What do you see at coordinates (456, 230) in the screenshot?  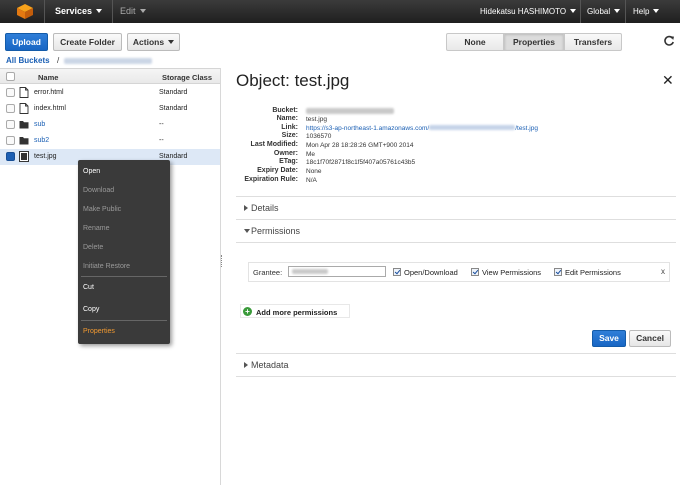 I see `section-permissions: Permissions` at bounding box center [456, 230].